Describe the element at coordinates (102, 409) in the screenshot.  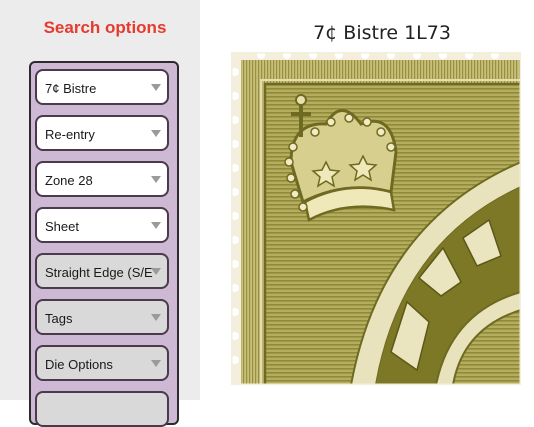
I see `extra-select` at that location.